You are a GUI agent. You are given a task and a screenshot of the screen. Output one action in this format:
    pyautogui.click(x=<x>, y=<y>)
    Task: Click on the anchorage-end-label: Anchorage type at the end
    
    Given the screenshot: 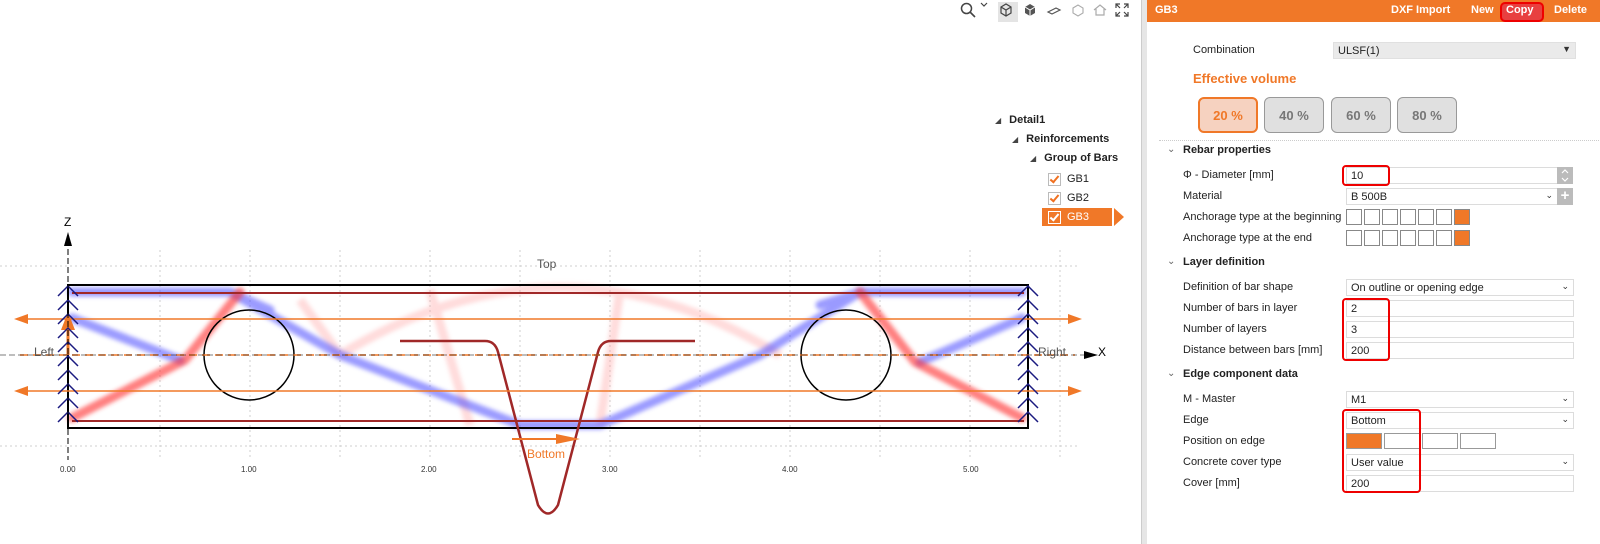 What is the action you would take?
    pyautogui.click(x=1248, y=238)
    